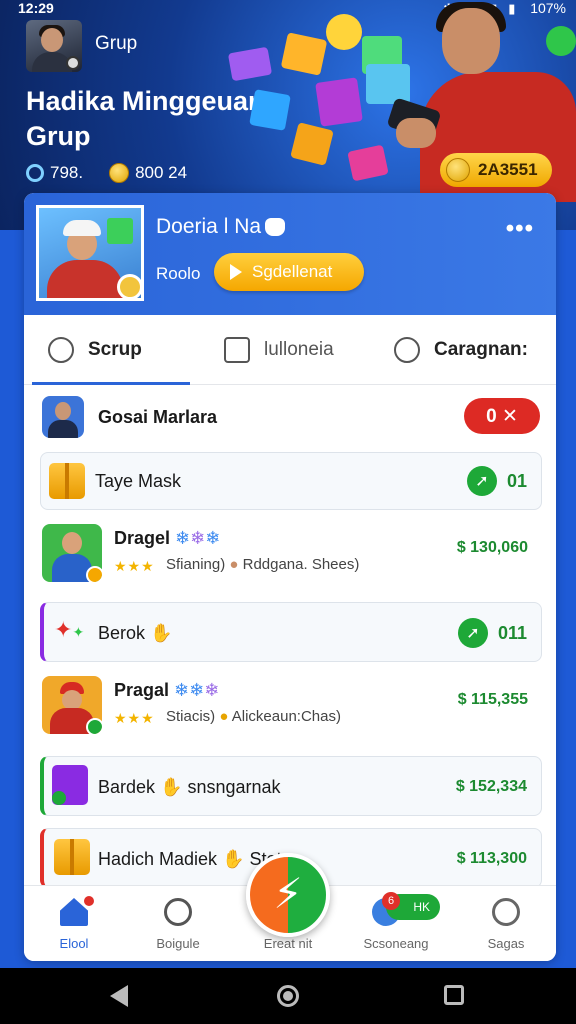 This screenshot has width=576, height=1024. Describe the element at coordinates (106, 173) in the screenshot. I see `group-stats: 798. 800 24` at that location.